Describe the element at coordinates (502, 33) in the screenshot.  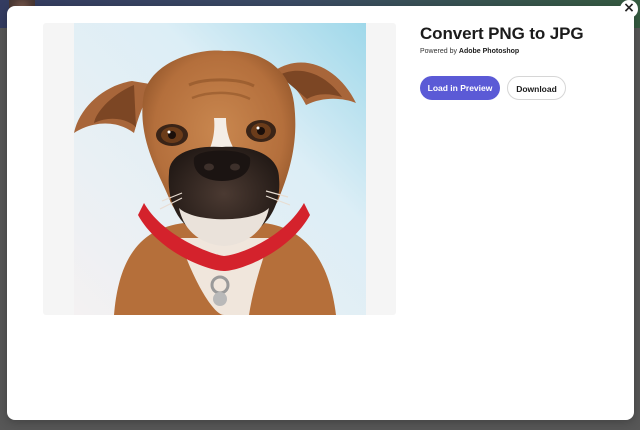
I see `modal-title: Convert PNG to JPG` at that location.